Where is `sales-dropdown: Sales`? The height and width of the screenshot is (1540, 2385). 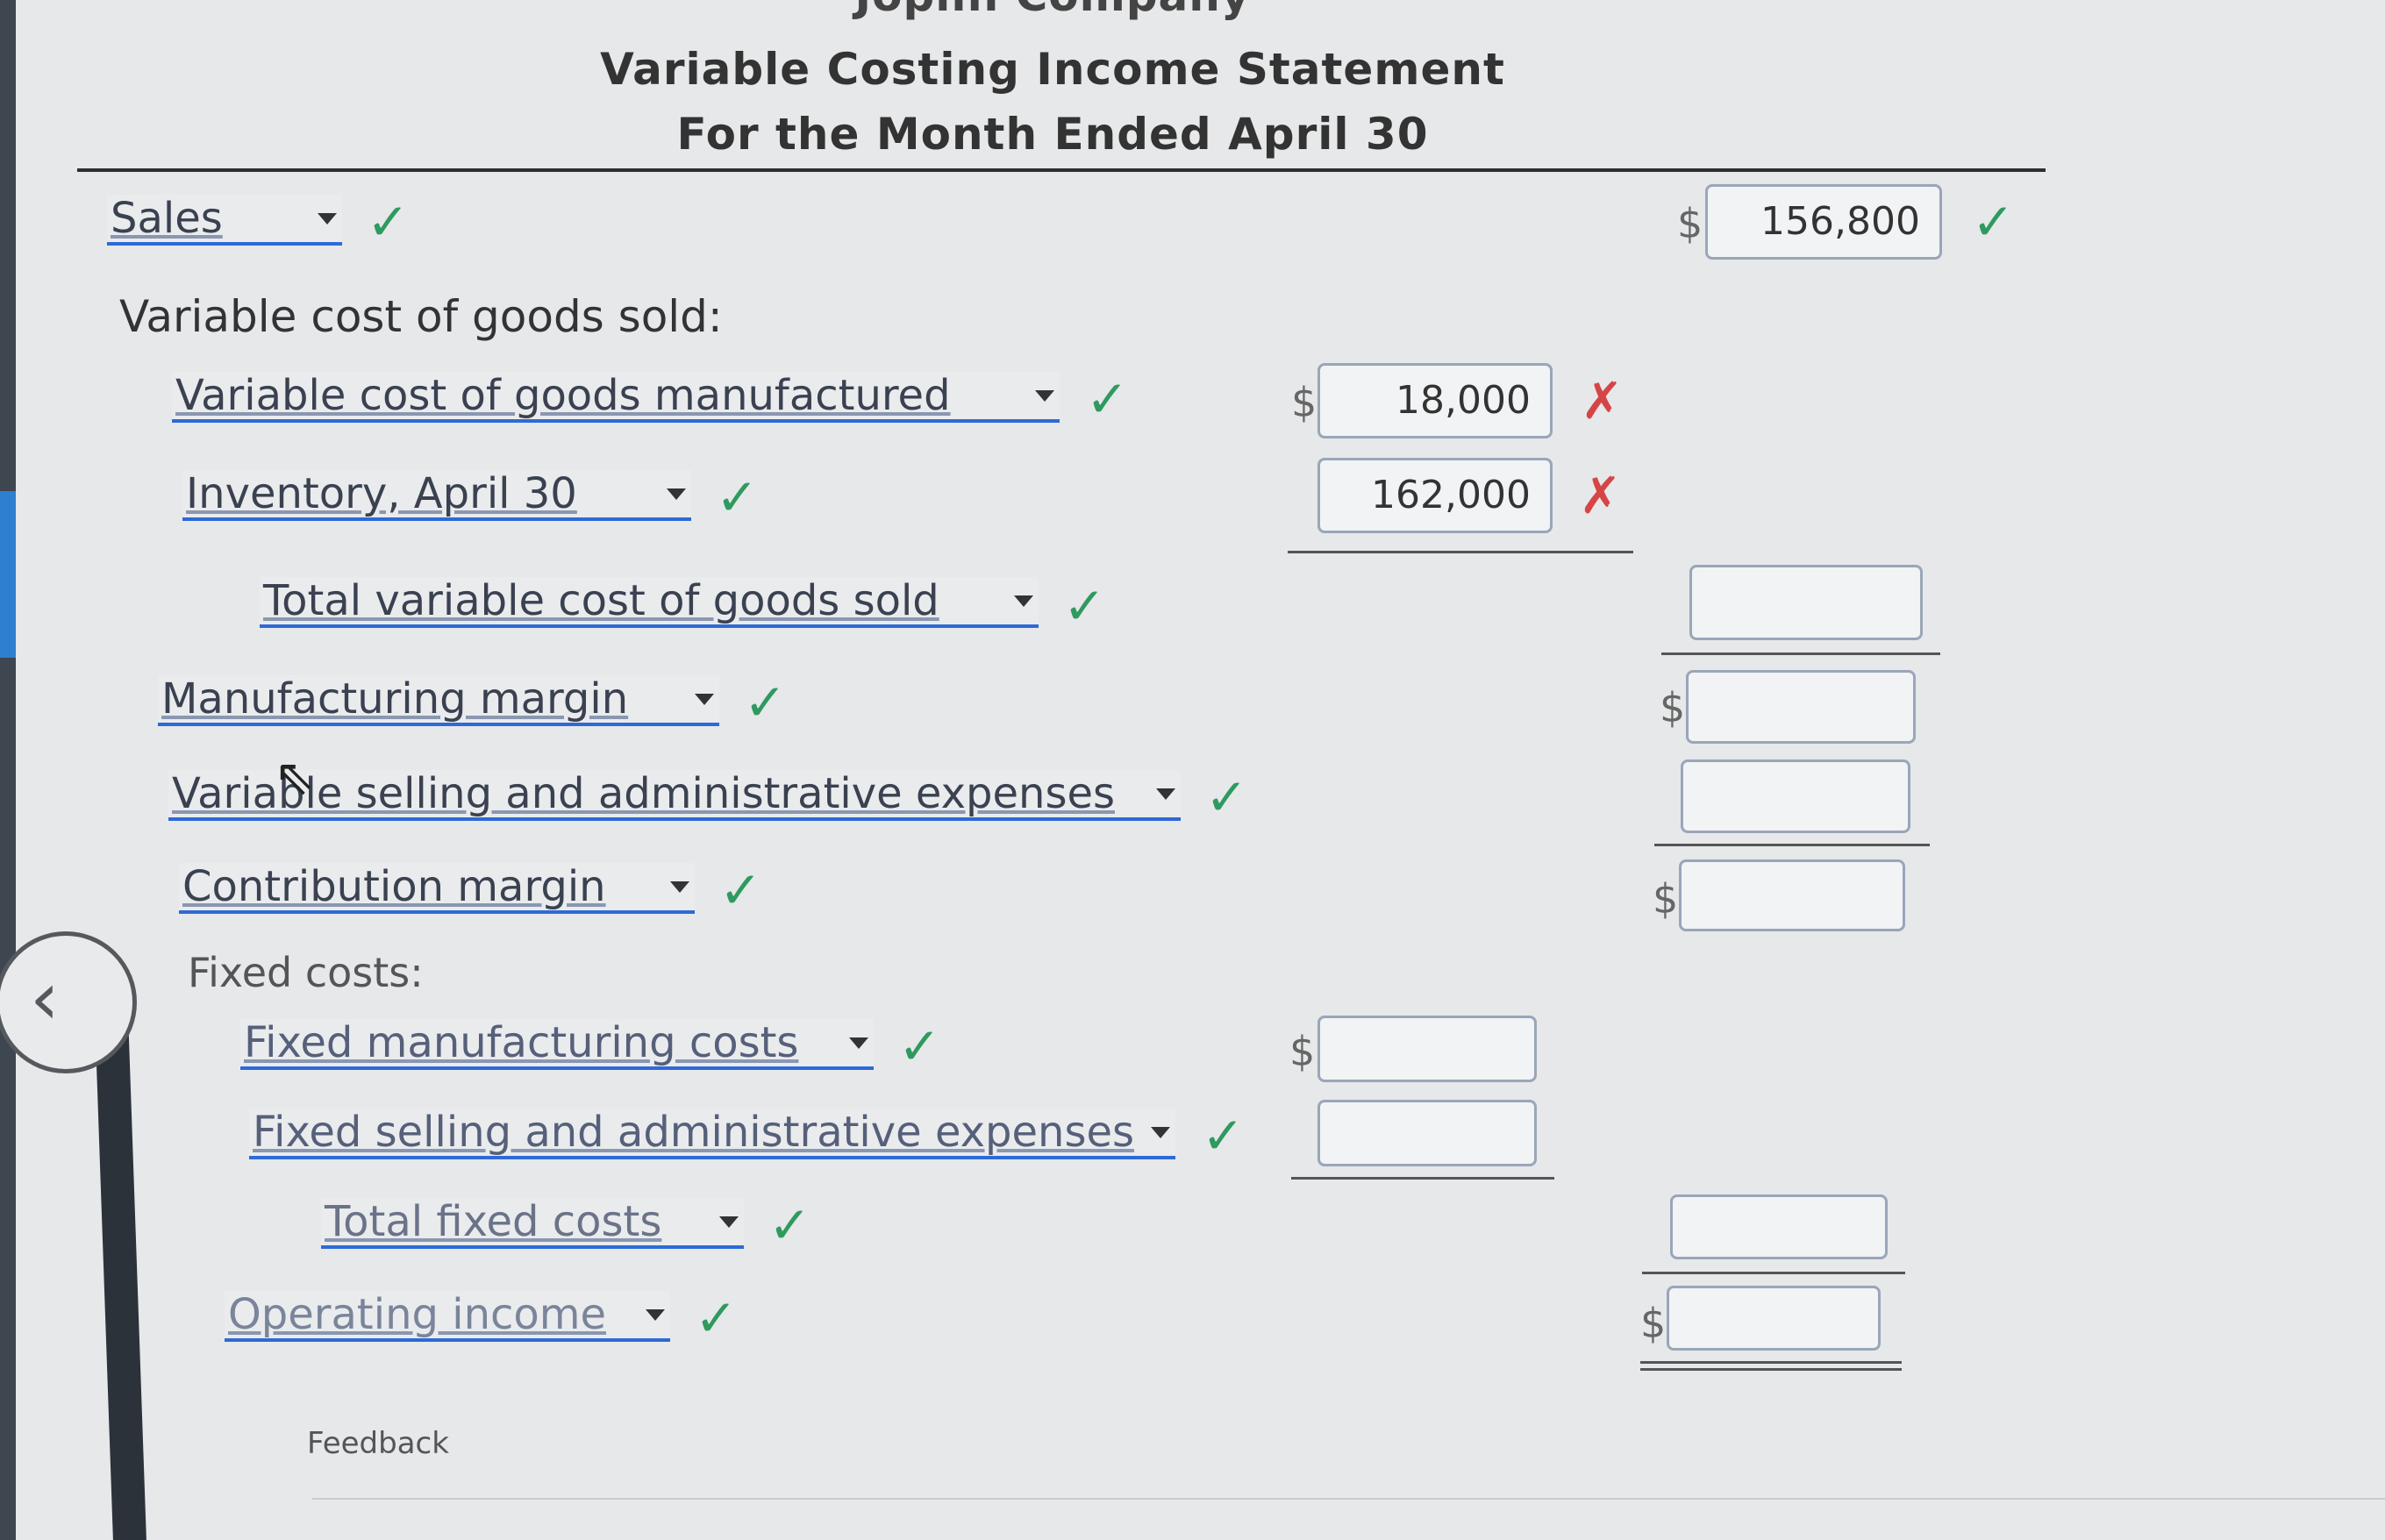
sales-dropdown: Sales is located at coordinates (224, 220).